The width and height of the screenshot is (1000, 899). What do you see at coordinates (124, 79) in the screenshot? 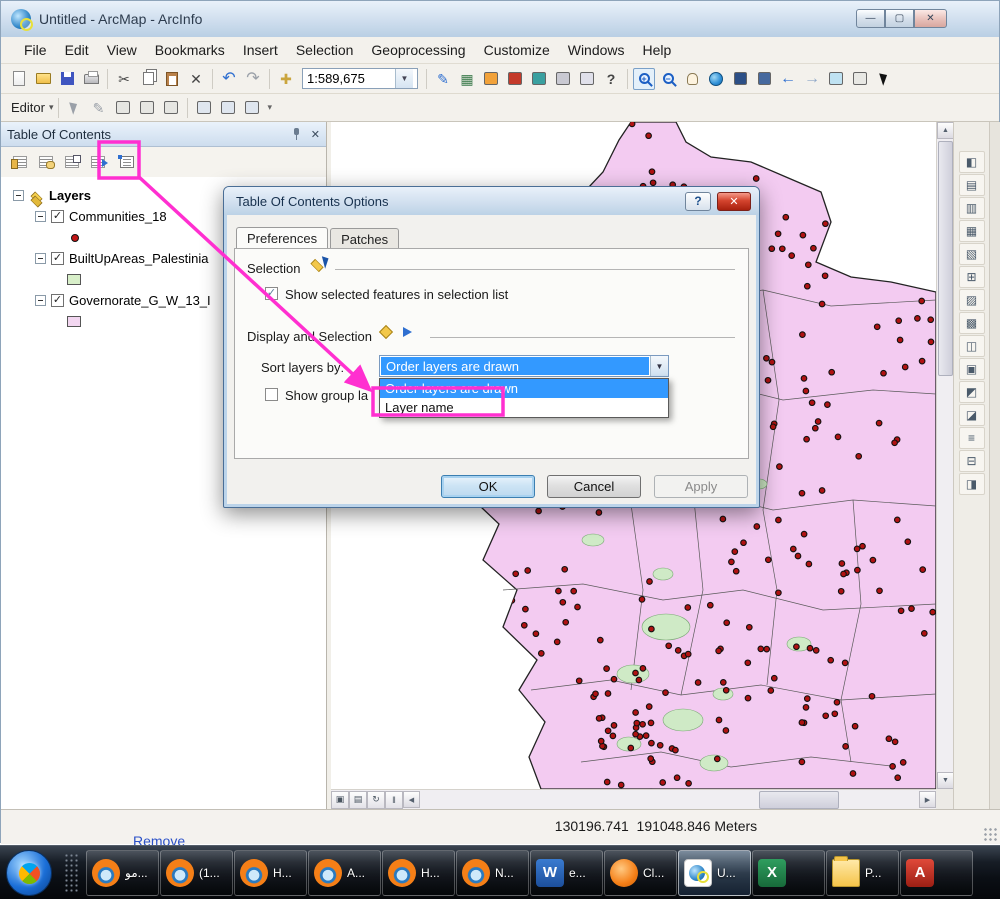
I see `cut-button: ✂` at bounding box center [124, 79].